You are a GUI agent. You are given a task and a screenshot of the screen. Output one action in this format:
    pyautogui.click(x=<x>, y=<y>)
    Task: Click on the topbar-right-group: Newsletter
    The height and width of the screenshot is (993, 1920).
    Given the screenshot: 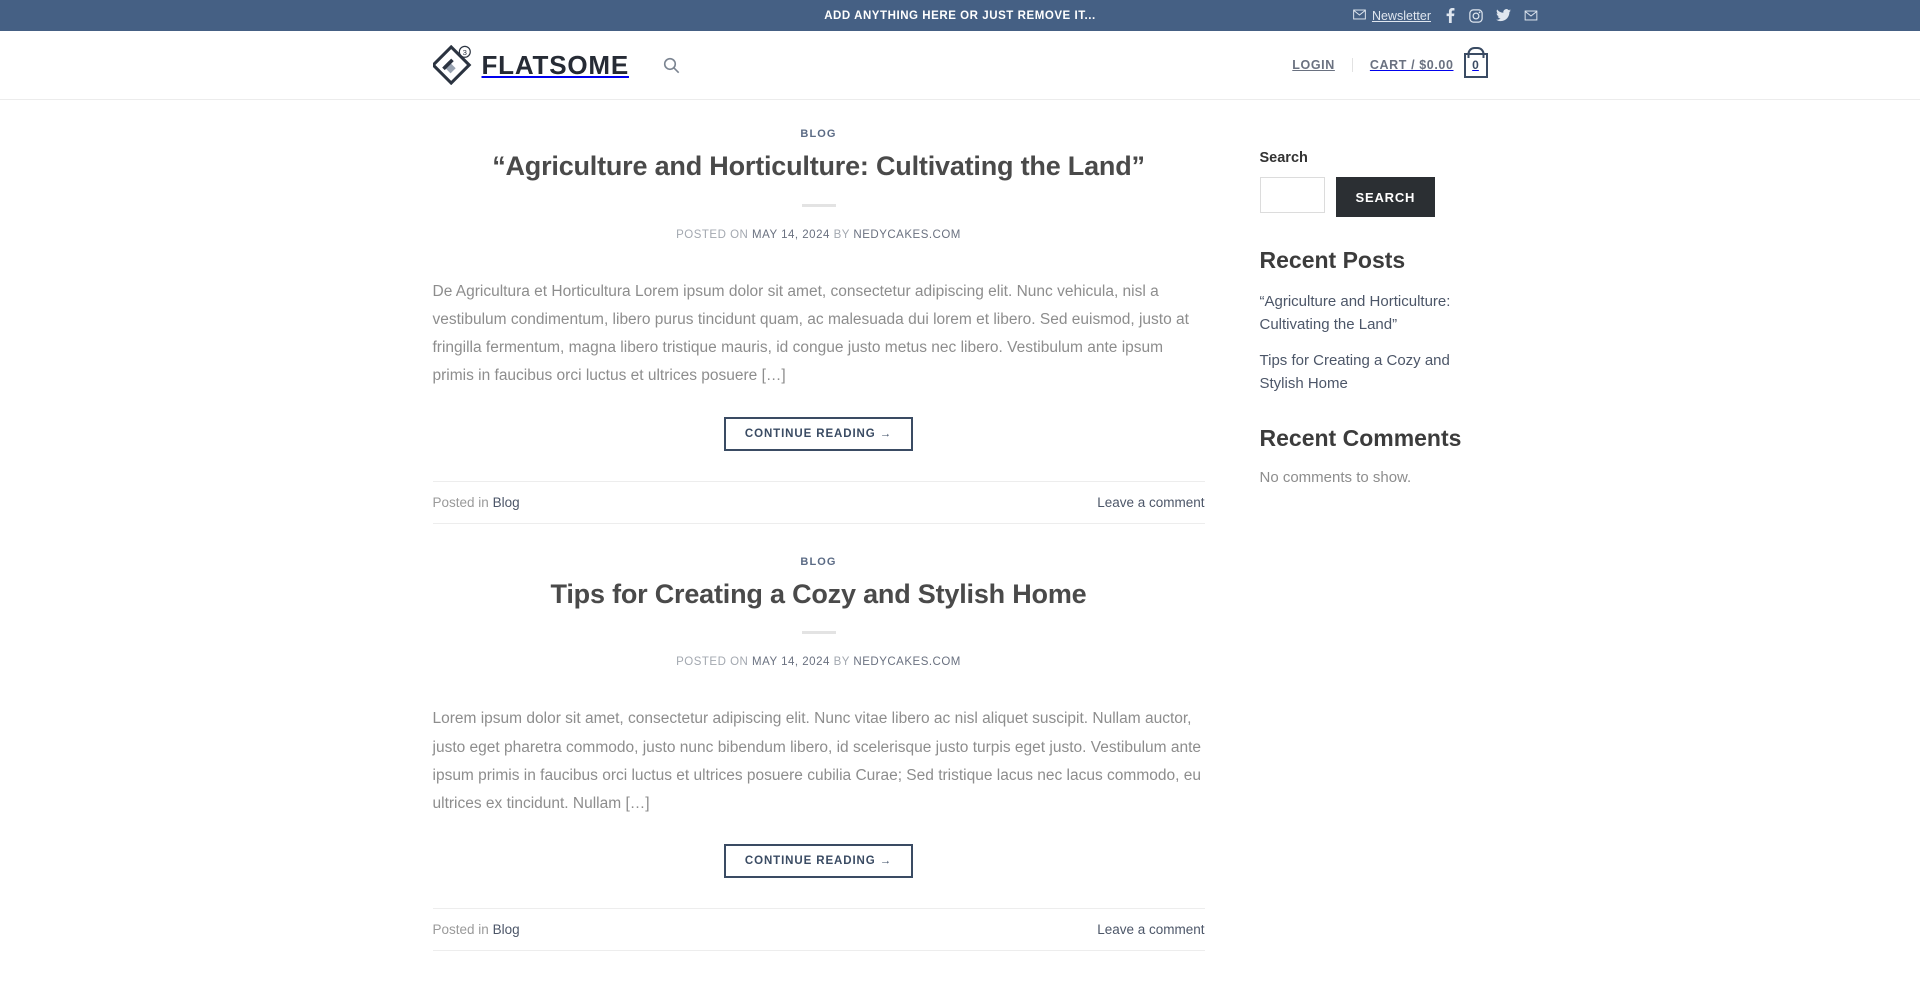 What is the action you would take?
    pyautogui.click(x=1445, y=15)
    